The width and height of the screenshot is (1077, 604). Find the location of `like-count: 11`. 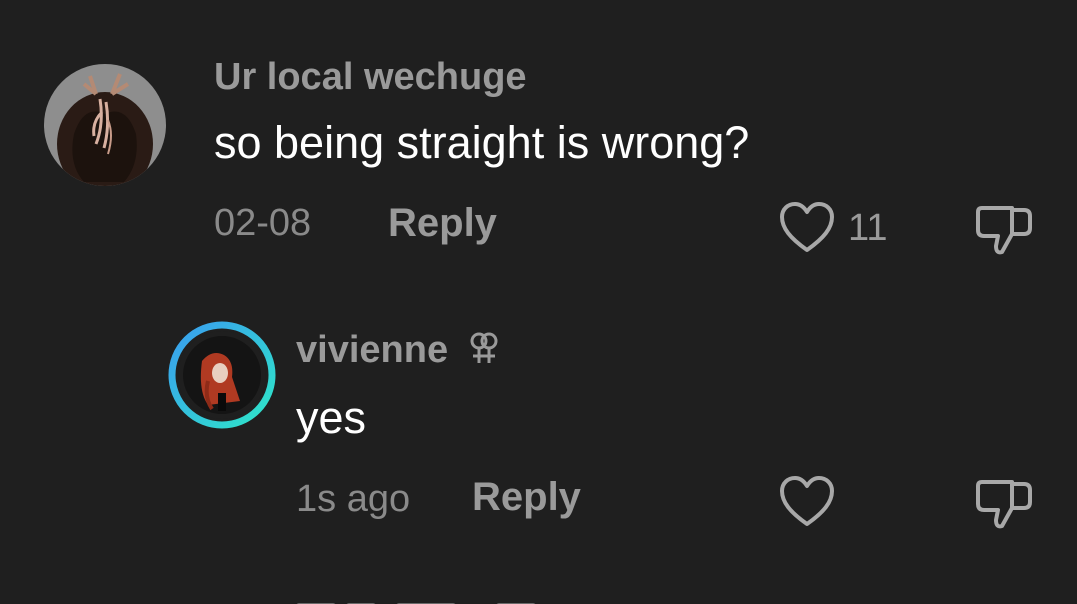

like-count: 11 is located at coordinates (868, 228).